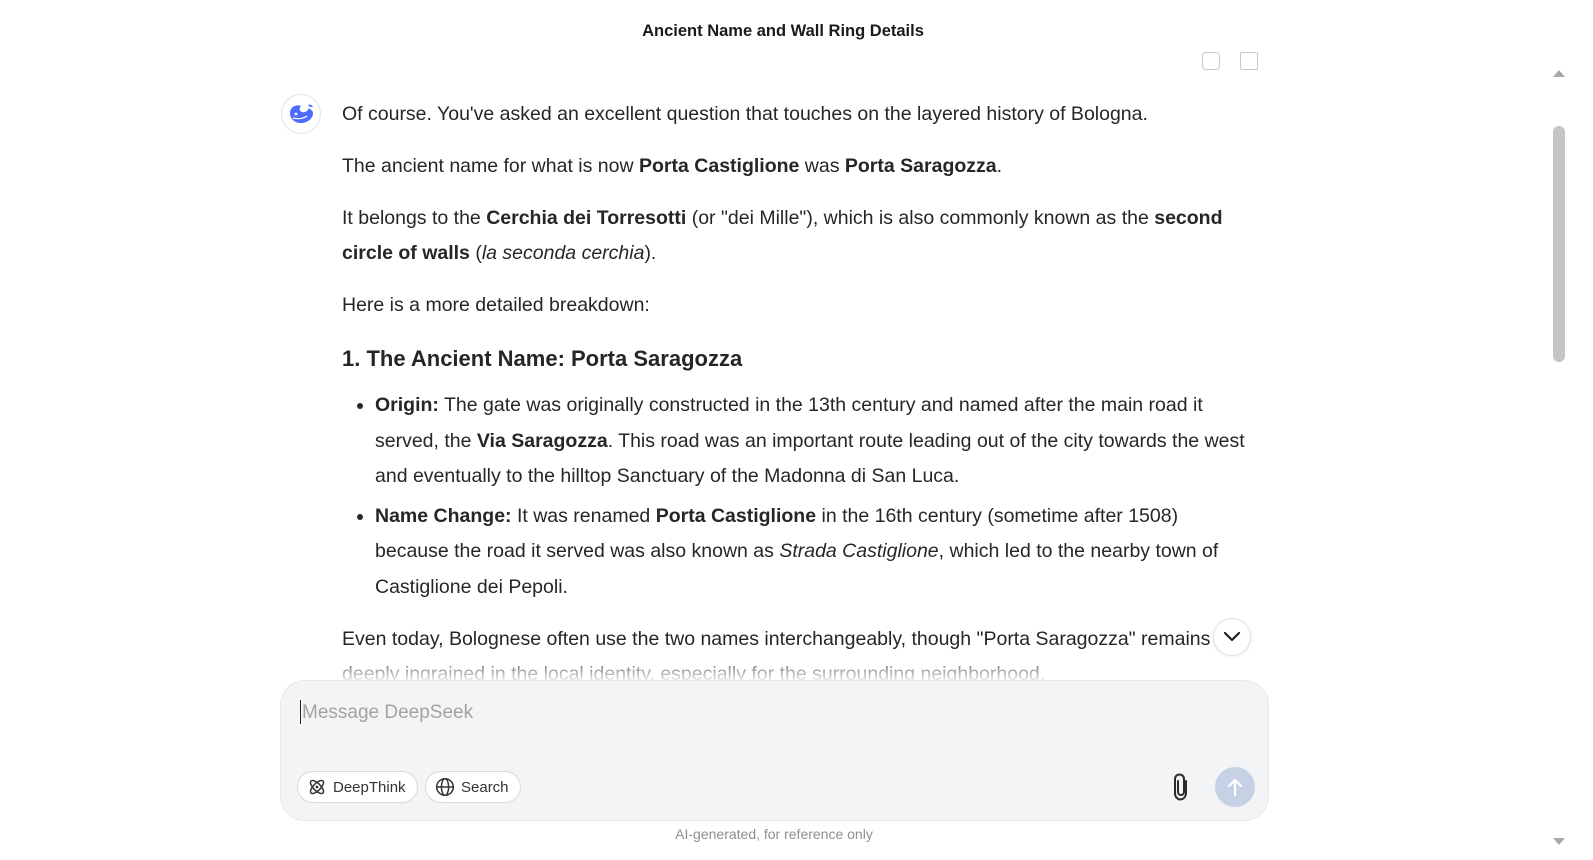 The image size is (1593, 860). I want to click on scroll-to-bottom-button, so click(1232, 637).